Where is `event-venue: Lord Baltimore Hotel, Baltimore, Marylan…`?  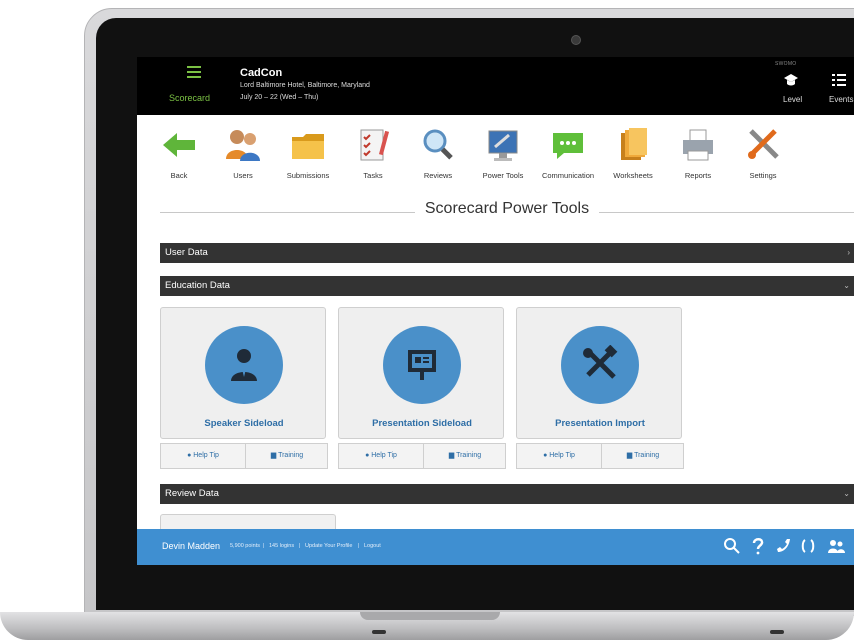 event-venue: Lord Baltimore Hotel, Baltimore, Marylan… is located at coordinates (305, 85).